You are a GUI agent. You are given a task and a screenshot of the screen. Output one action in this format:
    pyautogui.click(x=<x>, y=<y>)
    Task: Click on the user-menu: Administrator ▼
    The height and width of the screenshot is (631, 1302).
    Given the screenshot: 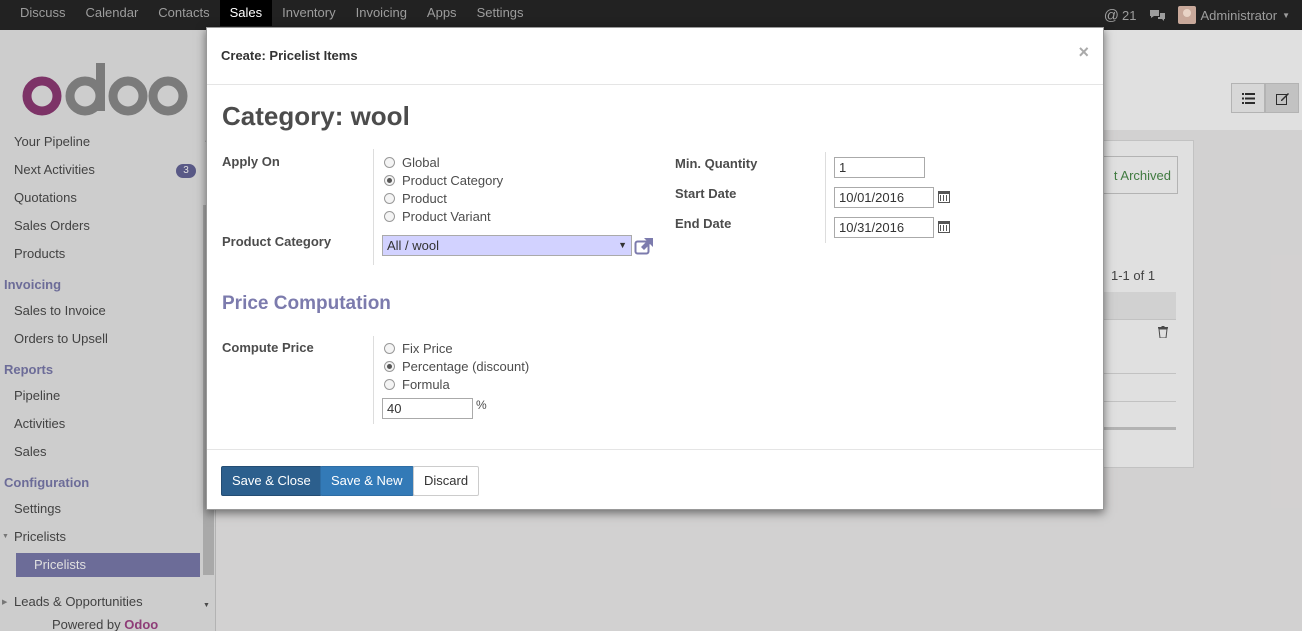 What is the action you would take?
    pyautogui.click(x=1233, y=15)
    